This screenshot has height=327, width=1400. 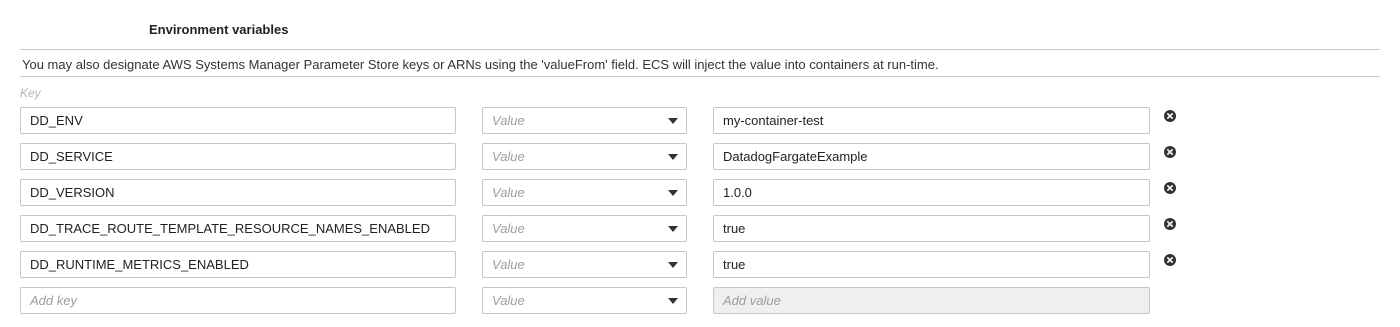 I want to click on add-key-input: Add key, so click(x=238, y=300).